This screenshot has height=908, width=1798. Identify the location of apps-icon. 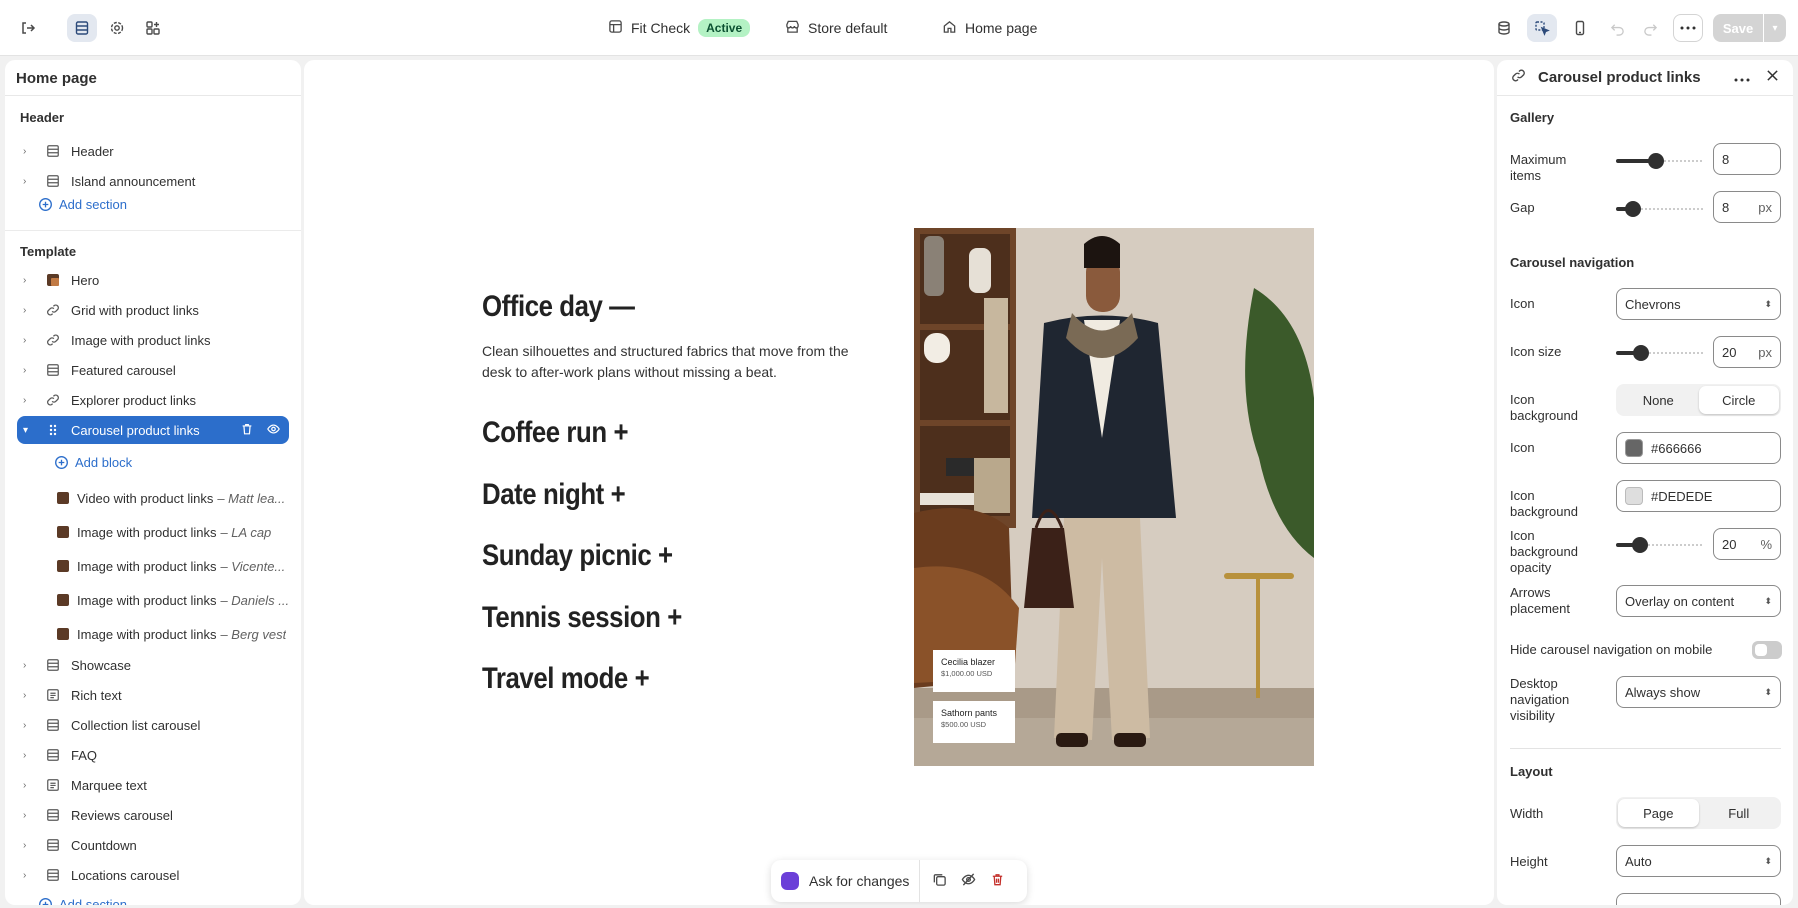
(153, 28).